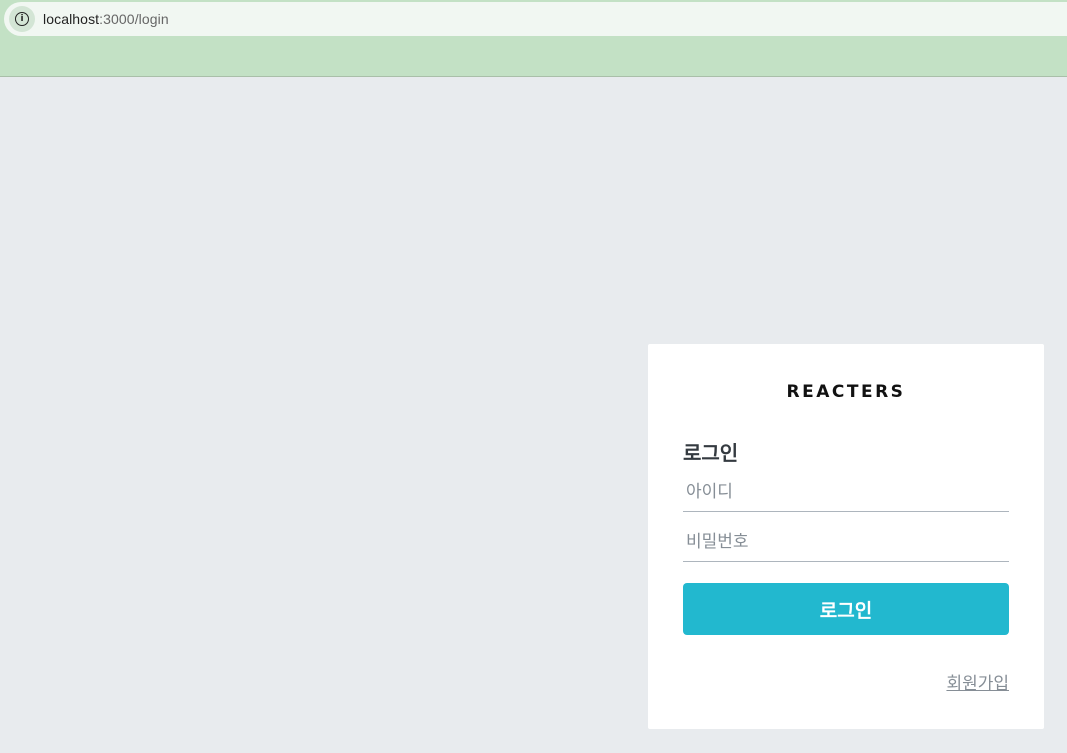  What do you see at coordinates (846, 609) in the screenshot?
I see `login-button: 로그인` at bounding box center [846, 609].